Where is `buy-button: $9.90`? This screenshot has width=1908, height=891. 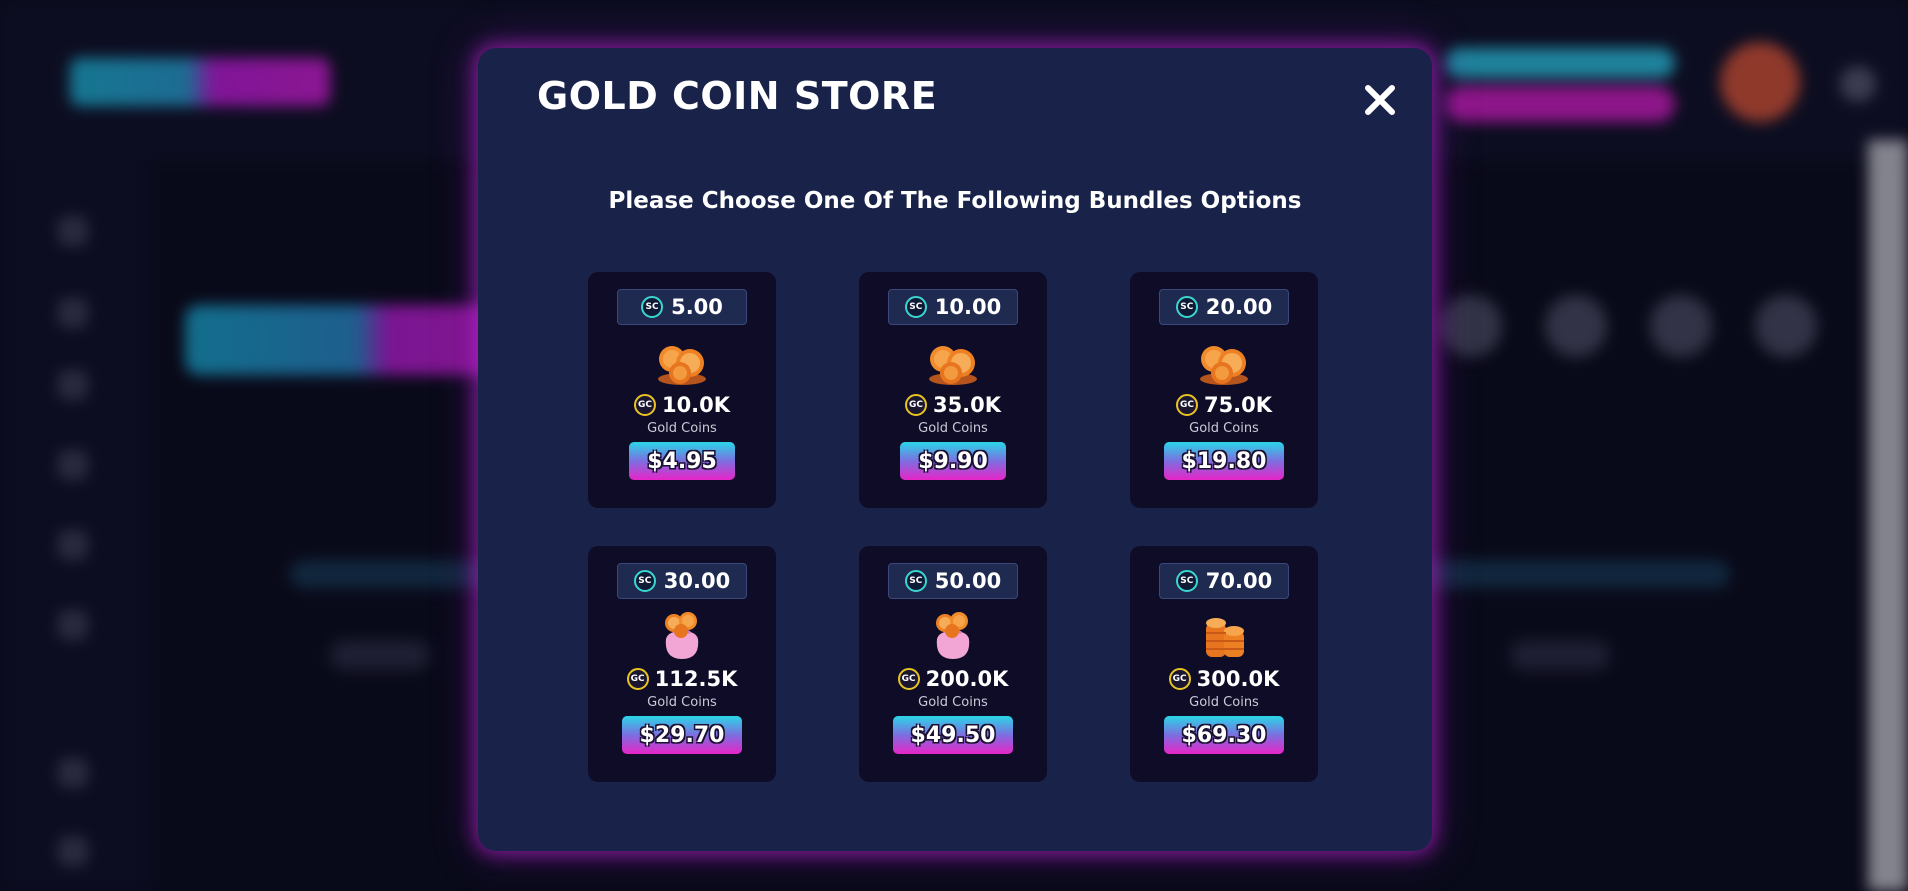 buy-button: $9.90 is located at coordinates (953, 461).